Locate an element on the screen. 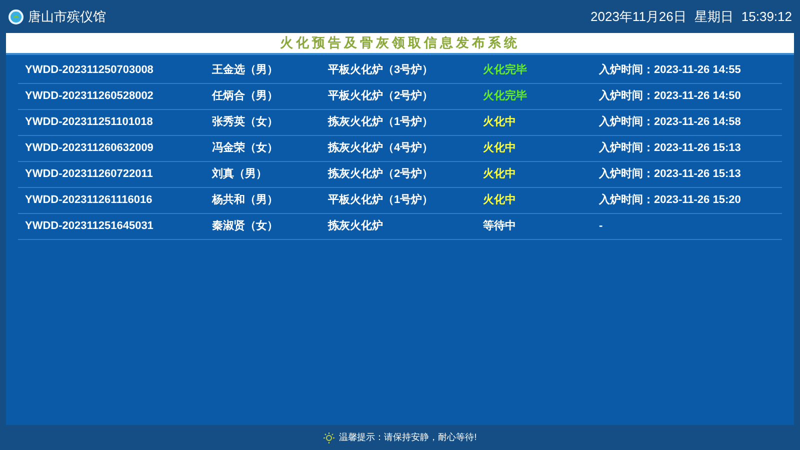 The width and height of the screenshot is (800, 450). entry-time: 入炉时间：2023-11-26 14:55 is located at coordinates (670, 70).